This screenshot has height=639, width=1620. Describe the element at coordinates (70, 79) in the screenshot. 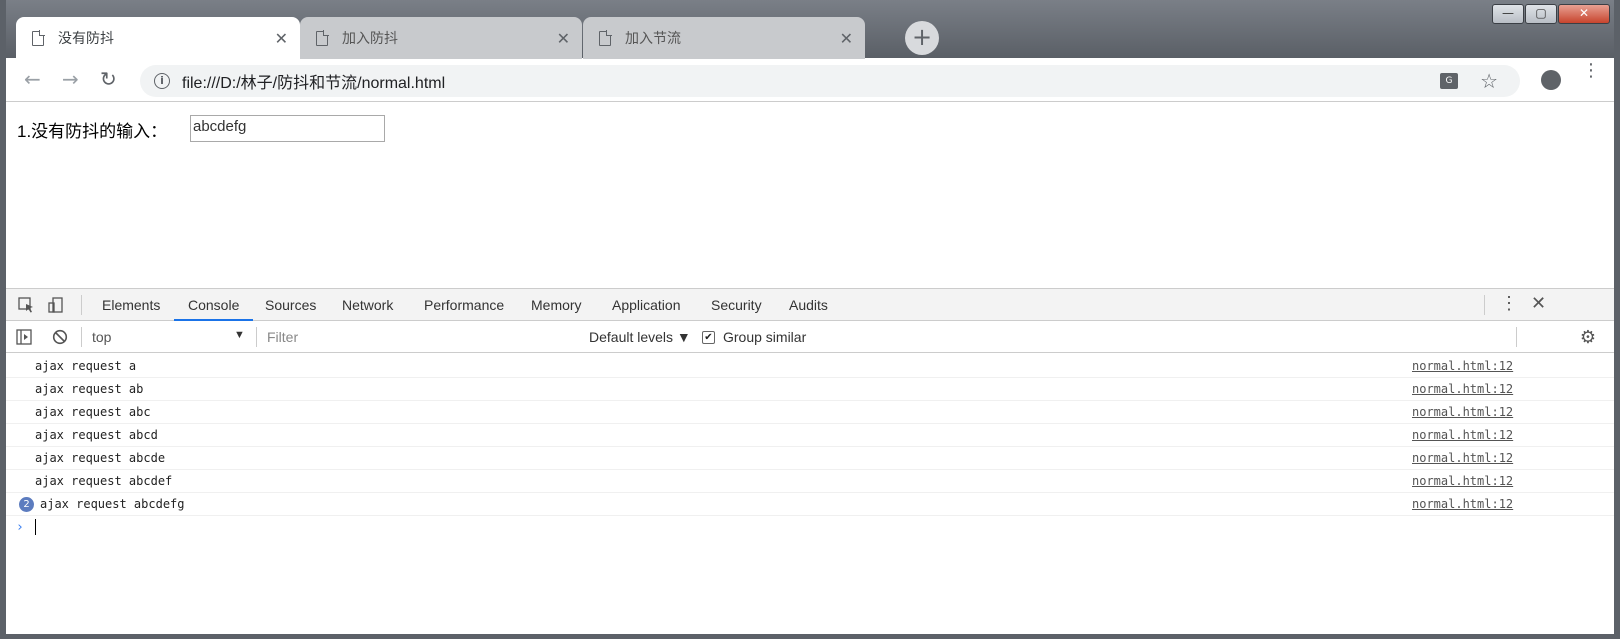

I see `forward-icon: →` at that location.